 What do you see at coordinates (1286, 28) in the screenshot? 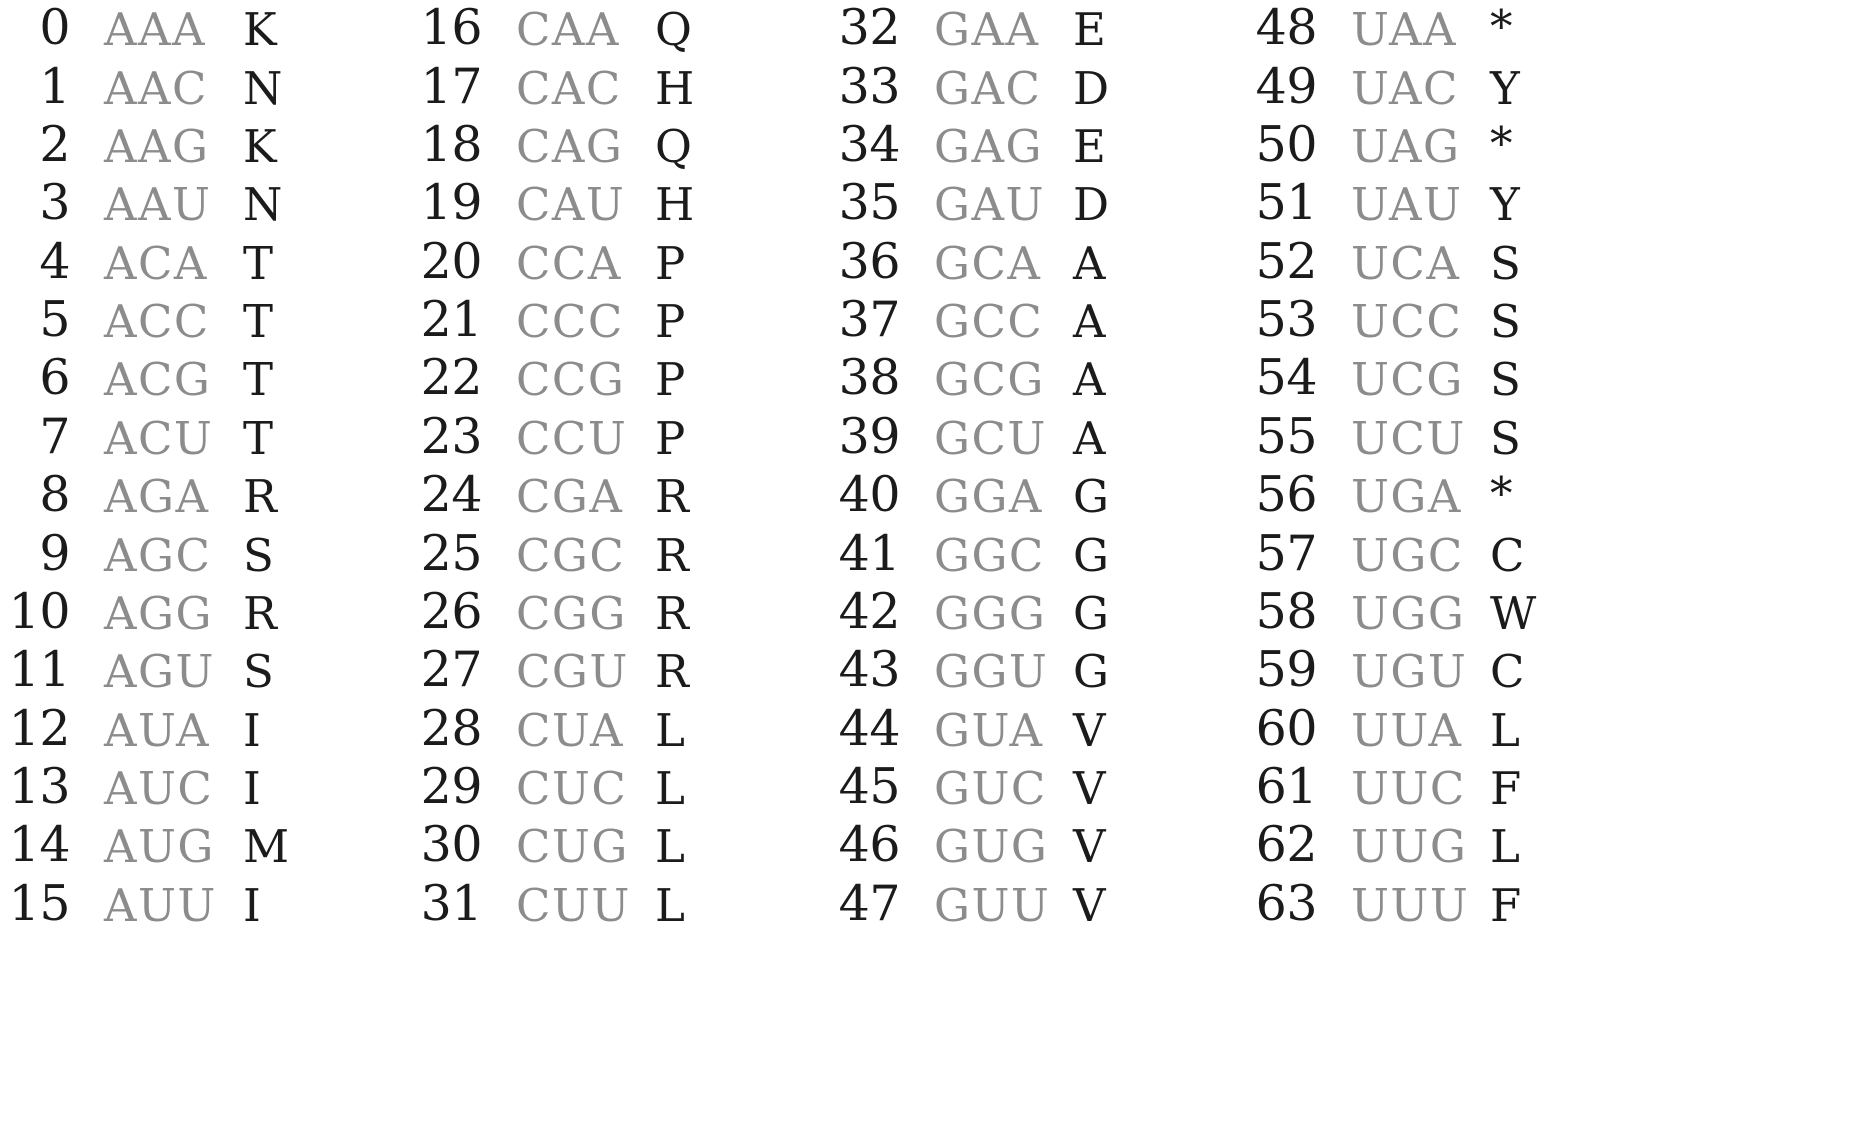
I see `codon-index: 48` at bounding box center [1286, 28].